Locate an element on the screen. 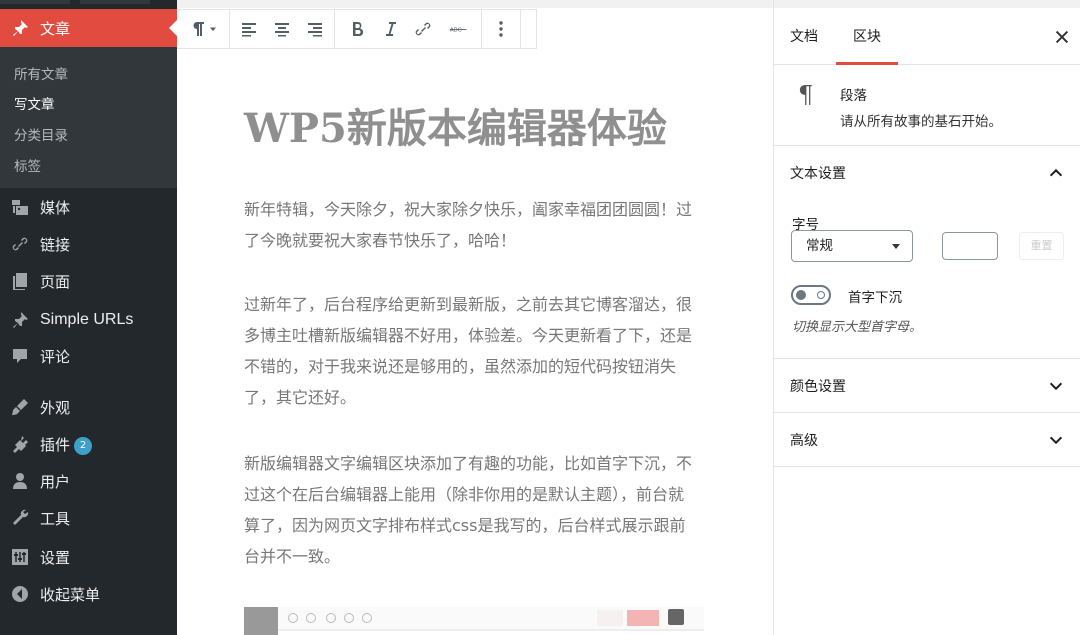  menu-item-label: 页面 is located at coordinates (55, 281).